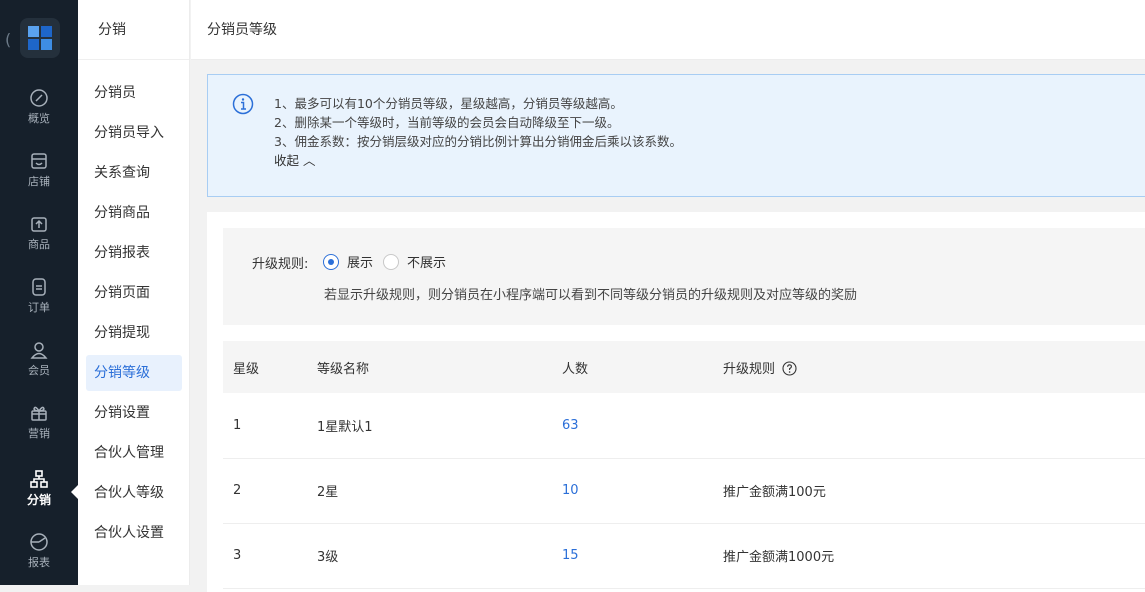 This screenshot has height=592, width=1145. What do you see at coordinates (39, 363) in the screenshot?
I see `nav-item-members: 会员` at bounding box center [39, 363].